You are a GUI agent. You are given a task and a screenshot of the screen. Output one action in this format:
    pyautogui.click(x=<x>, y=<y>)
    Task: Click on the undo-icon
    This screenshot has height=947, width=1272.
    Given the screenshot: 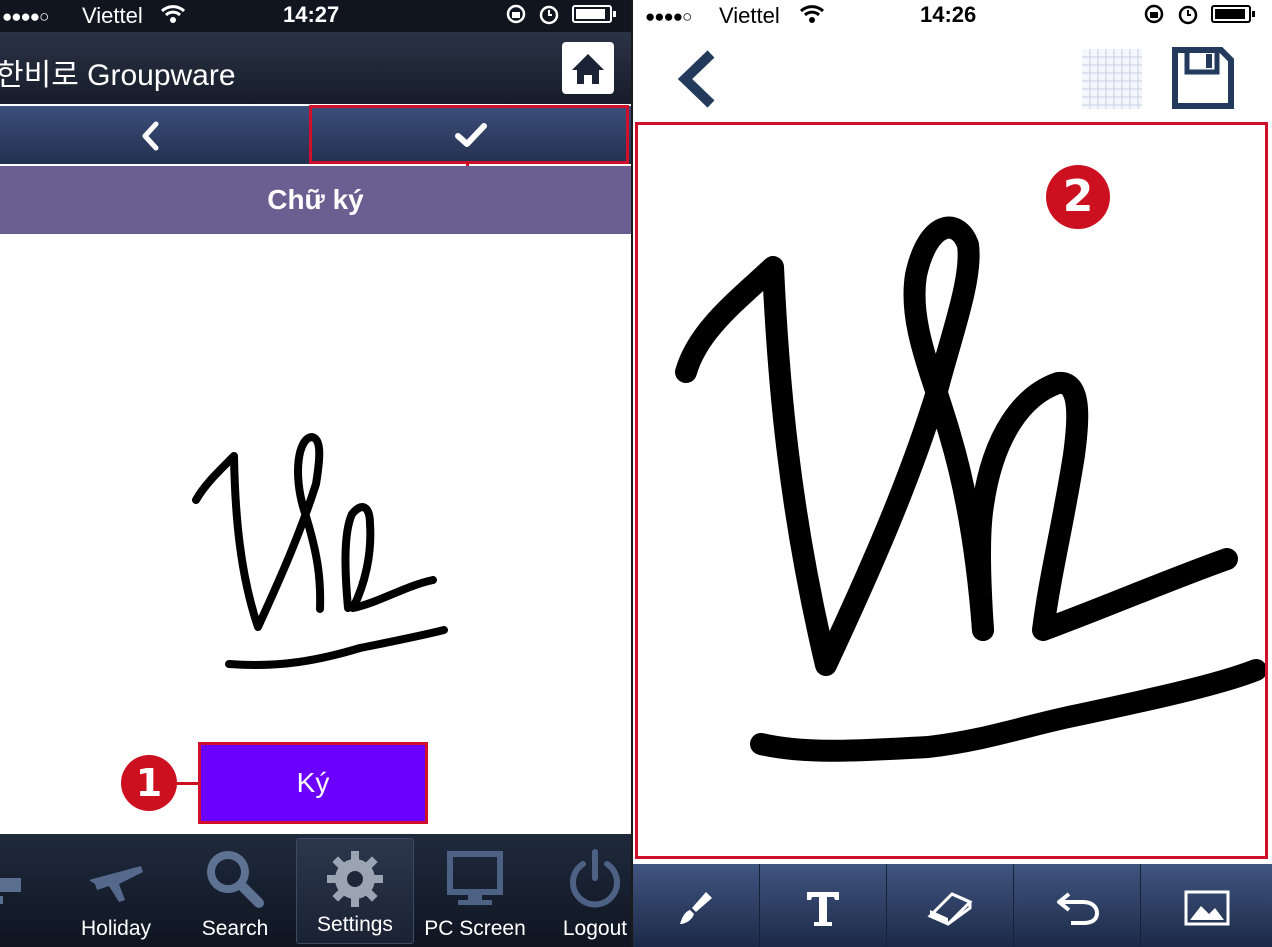 What is the action you would take?
    pyautogui.click(x=1078, y=908)
    